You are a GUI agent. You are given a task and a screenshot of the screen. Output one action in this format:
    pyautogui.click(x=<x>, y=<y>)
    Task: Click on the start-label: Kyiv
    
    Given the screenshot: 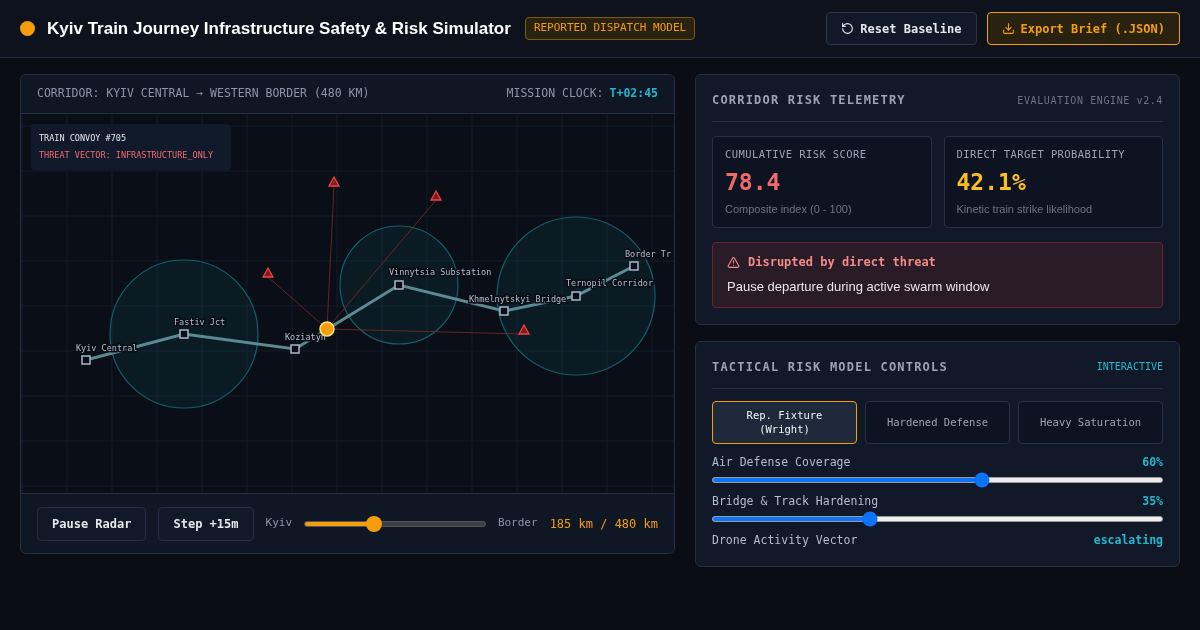 What is the action you would take?
    pyautogui.click(x=278, y=523)
    